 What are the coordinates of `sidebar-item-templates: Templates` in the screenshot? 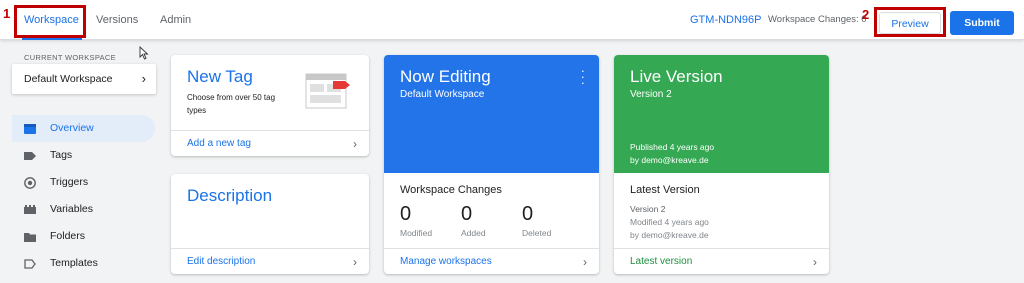 It's located at (83, 263).